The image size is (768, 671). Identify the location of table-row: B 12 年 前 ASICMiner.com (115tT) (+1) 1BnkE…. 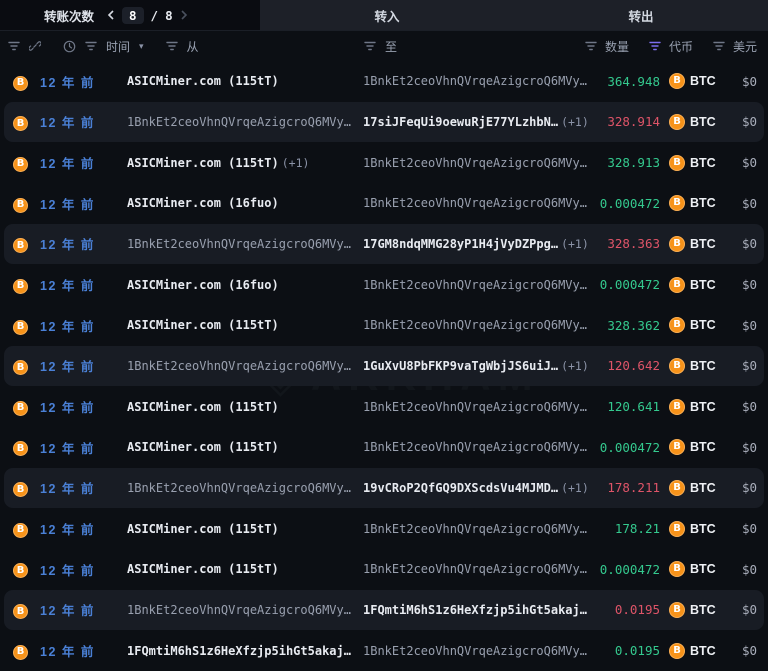
(384, 162).